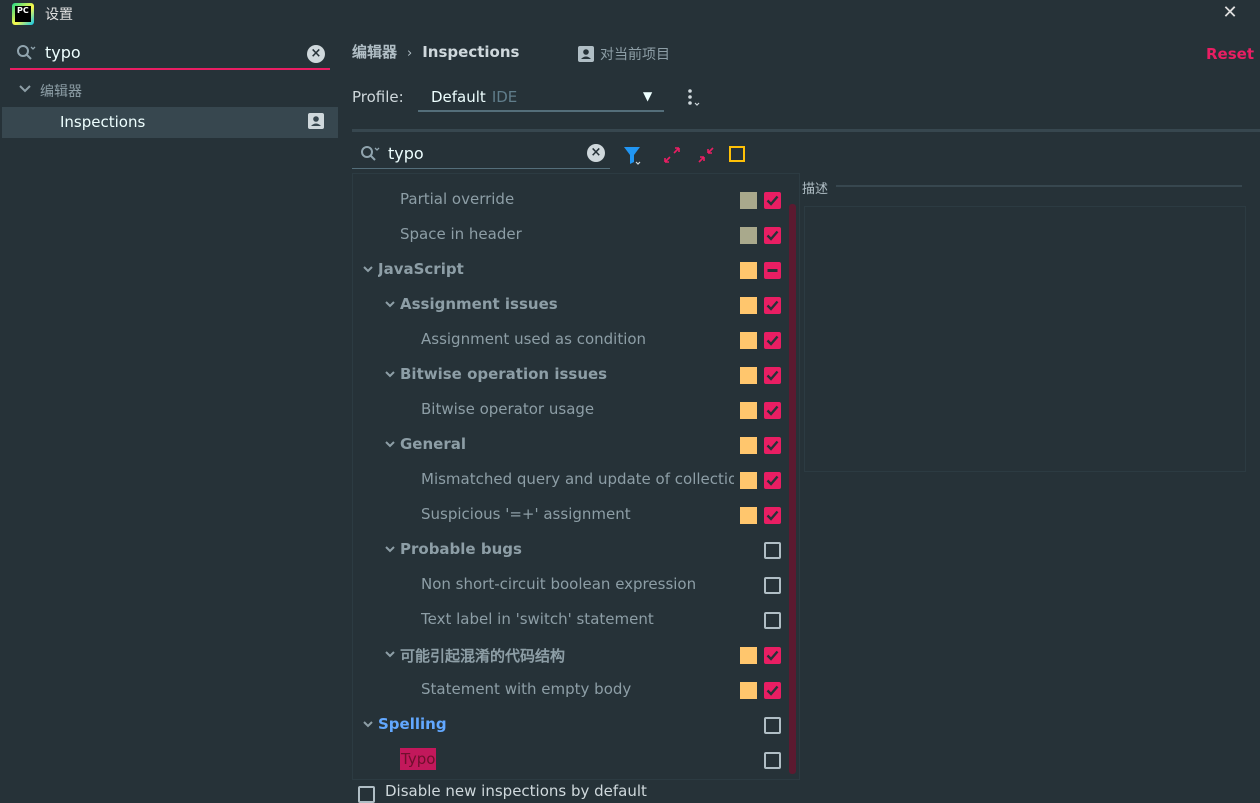 The image size is (1260, 803). What do you see at coordinates (706, 155) in the screenshot?
I see `collapse-all-icon` at bounding box center [706, 155].